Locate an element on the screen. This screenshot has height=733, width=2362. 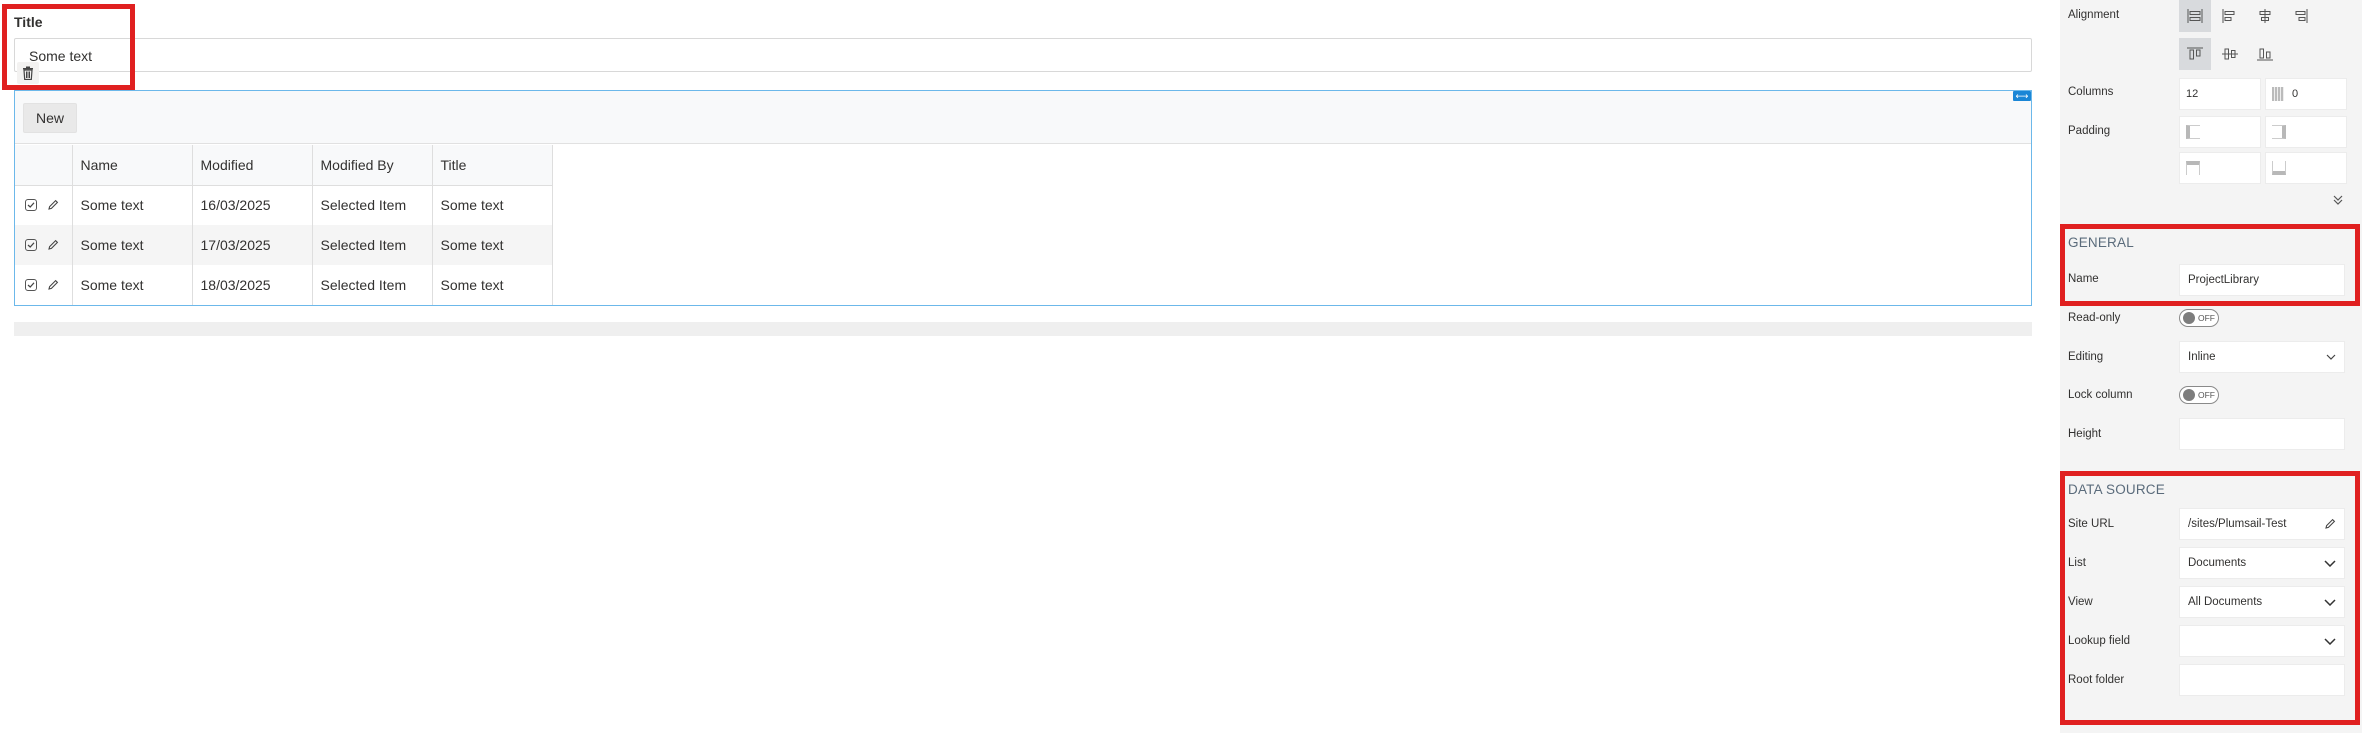
lock-column-state: OFF is located at coordinates (2206, 395).